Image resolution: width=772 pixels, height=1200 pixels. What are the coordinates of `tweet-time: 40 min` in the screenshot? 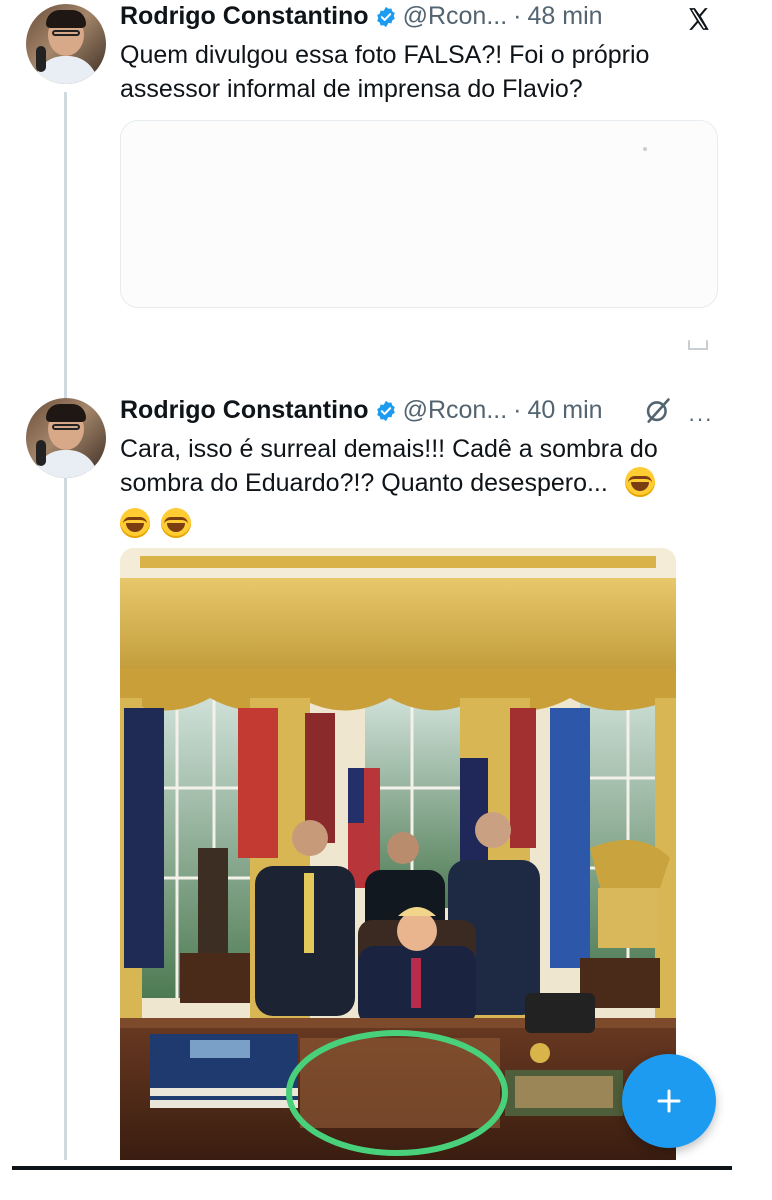 It's located at (564, 410).